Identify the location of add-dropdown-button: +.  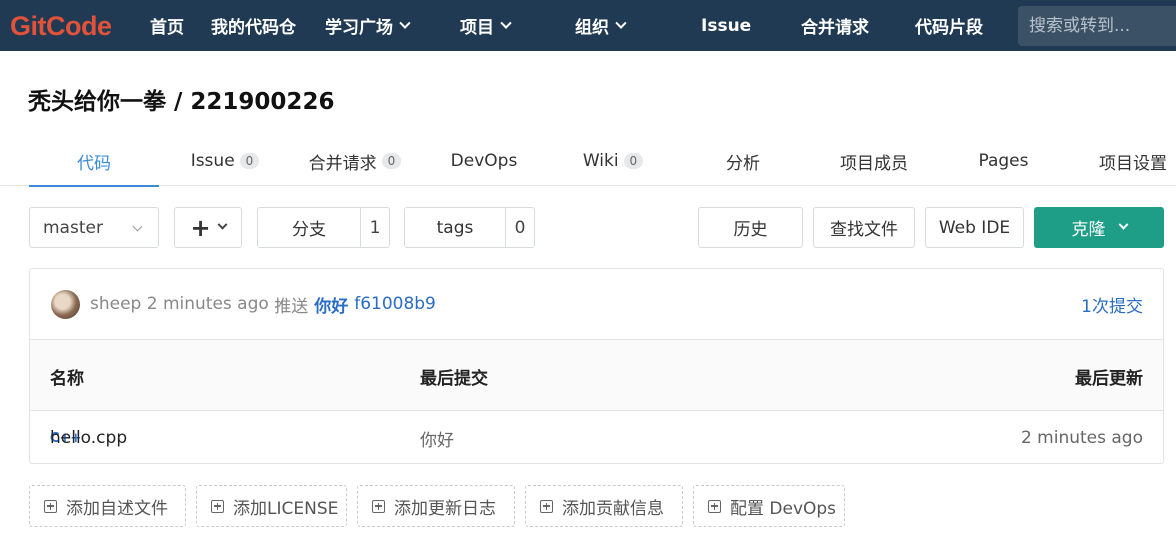
(208, 227).